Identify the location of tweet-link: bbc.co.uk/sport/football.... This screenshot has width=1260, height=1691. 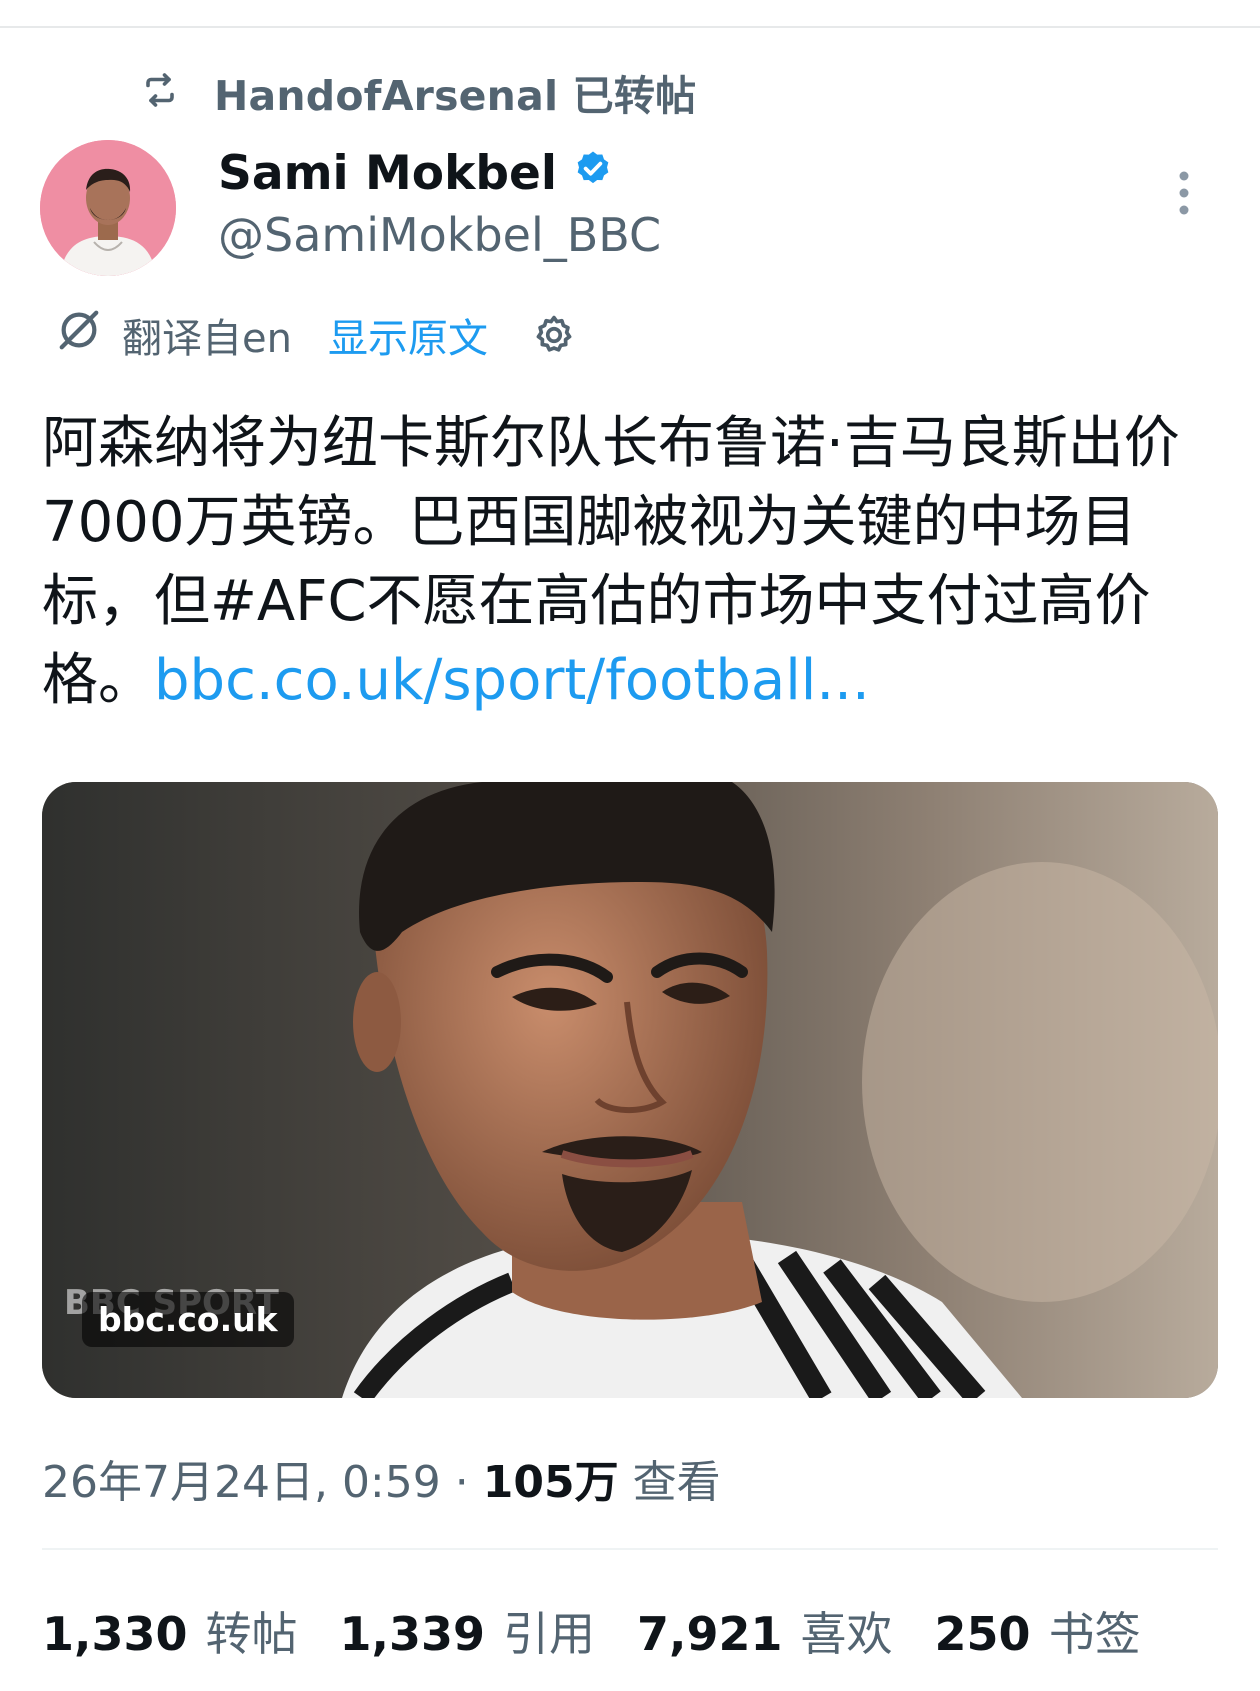
(512, 680).